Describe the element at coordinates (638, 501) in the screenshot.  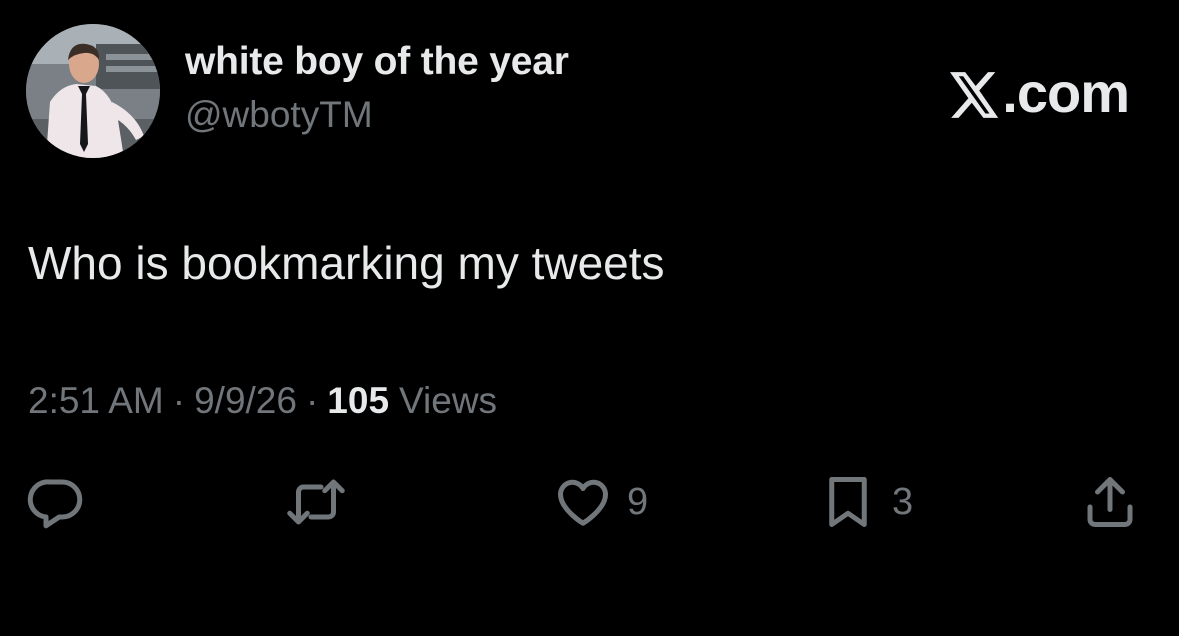
I see `like-count: 9` at that location.